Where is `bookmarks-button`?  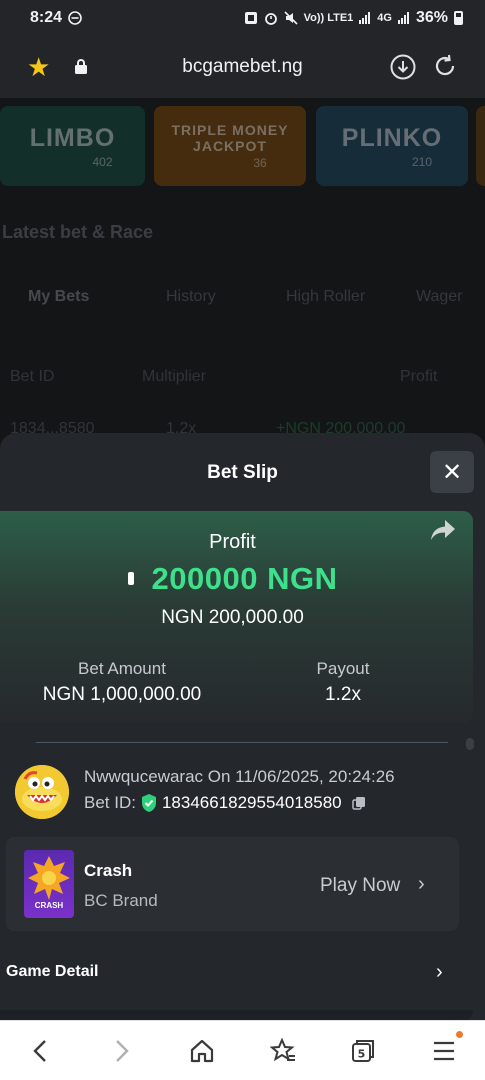
bookmarks-button is located at coordinates (283, 1051).